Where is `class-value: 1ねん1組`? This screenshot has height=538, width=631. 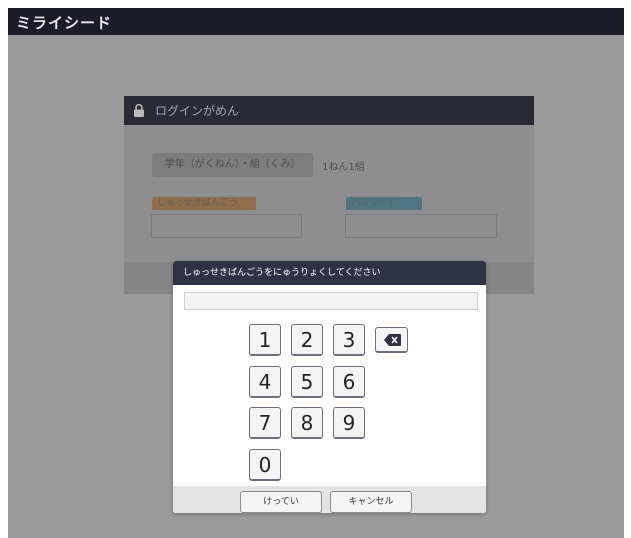 class-value: 1ねん1組 is located at coordinates (343, 167).